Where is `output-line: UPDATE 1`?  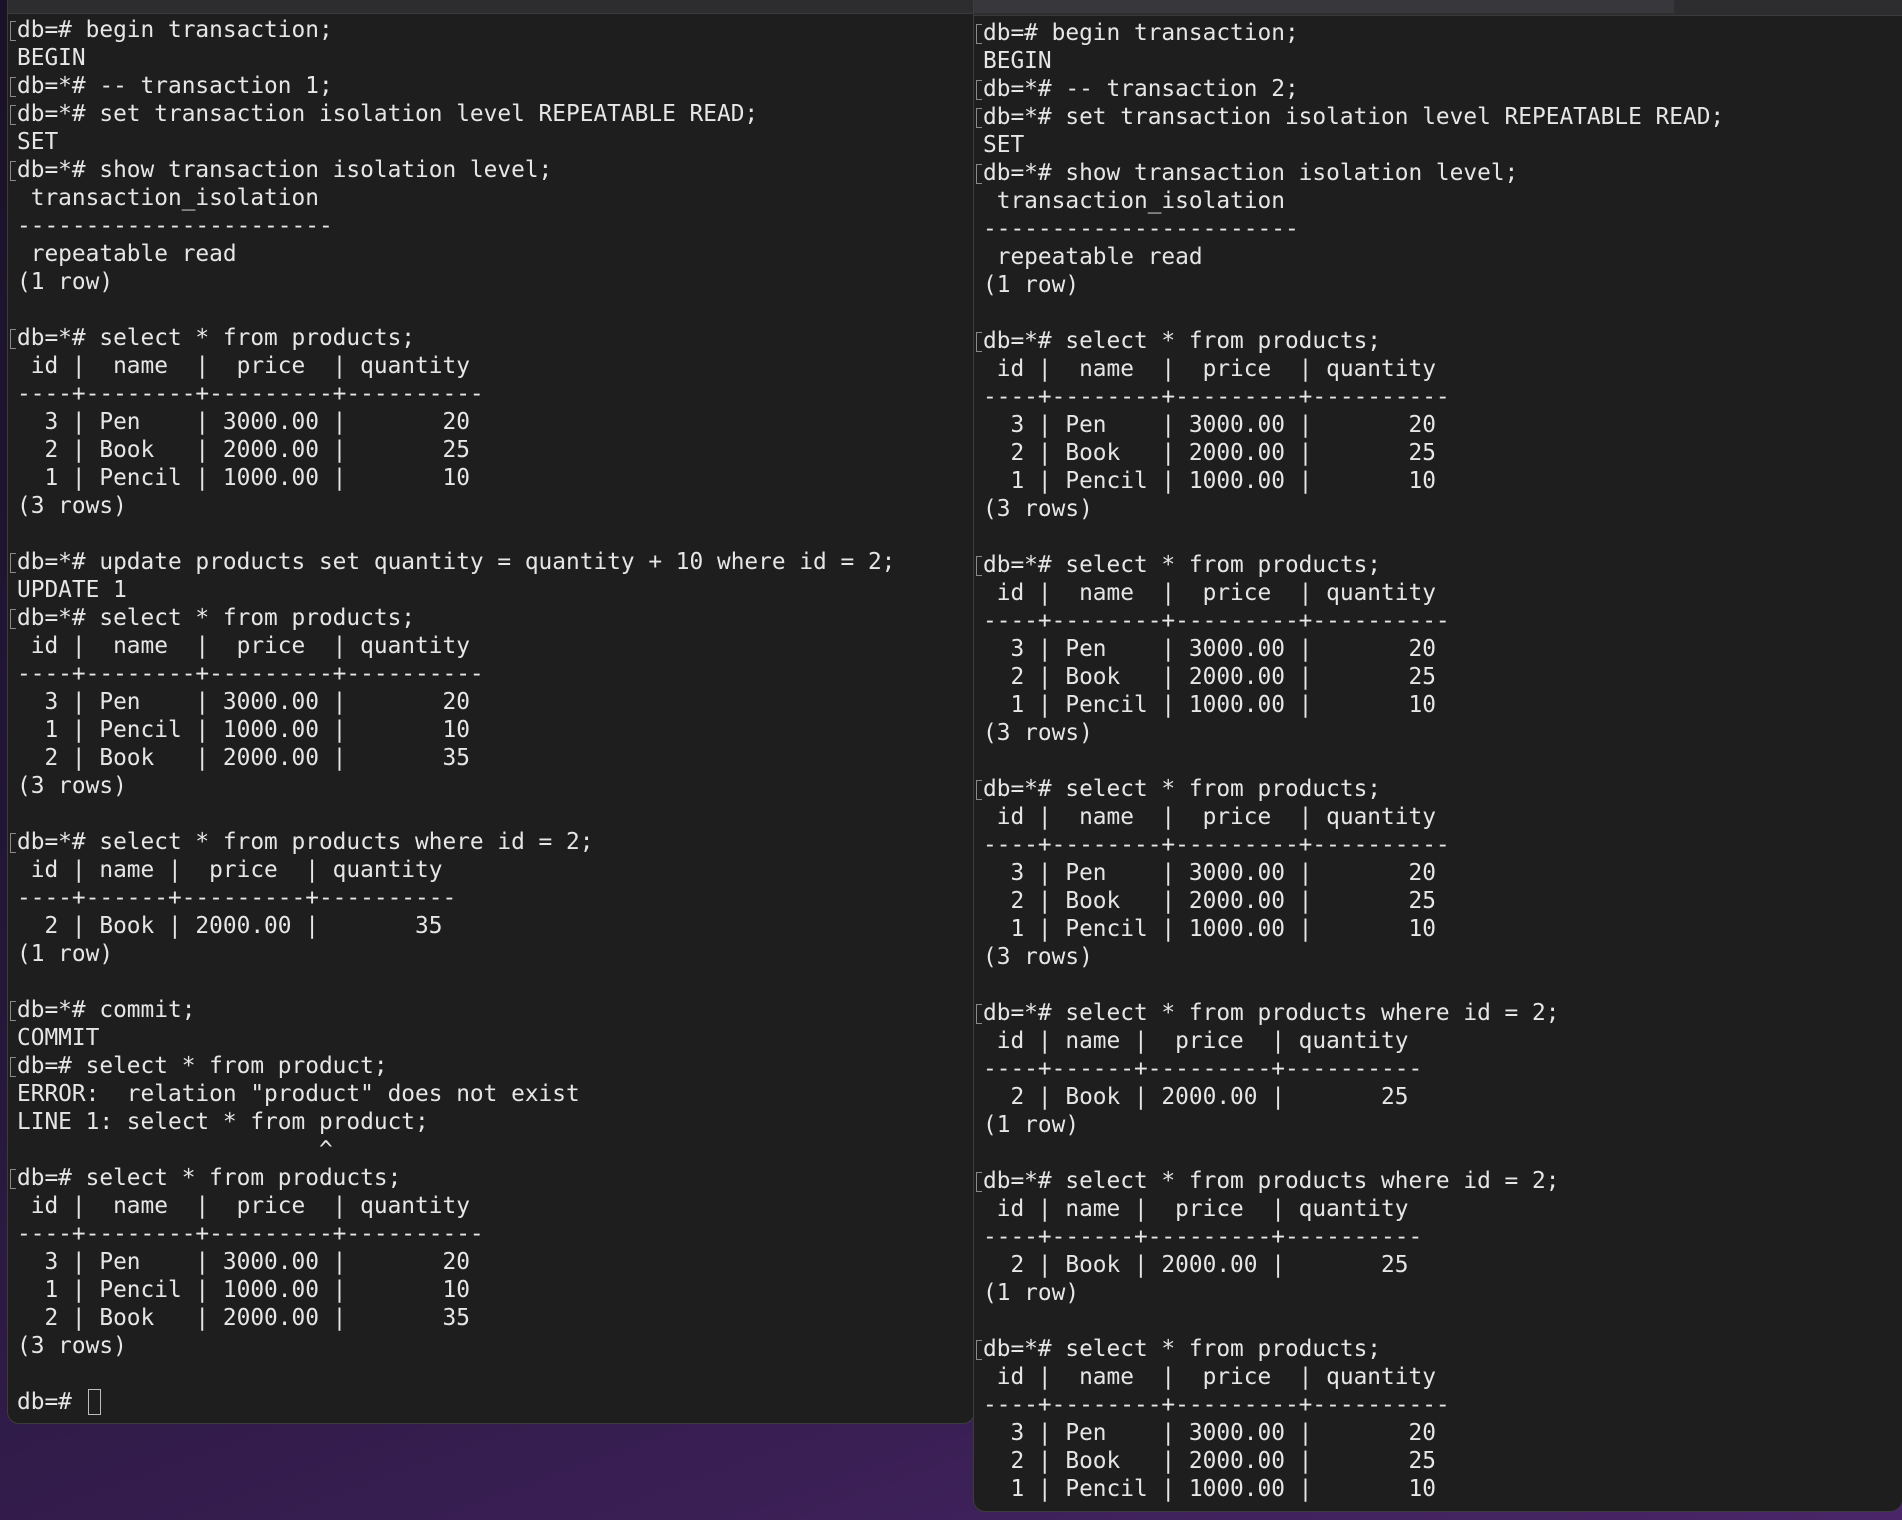
output-line: UPDATE 1 is located at coordinates (72, 590).